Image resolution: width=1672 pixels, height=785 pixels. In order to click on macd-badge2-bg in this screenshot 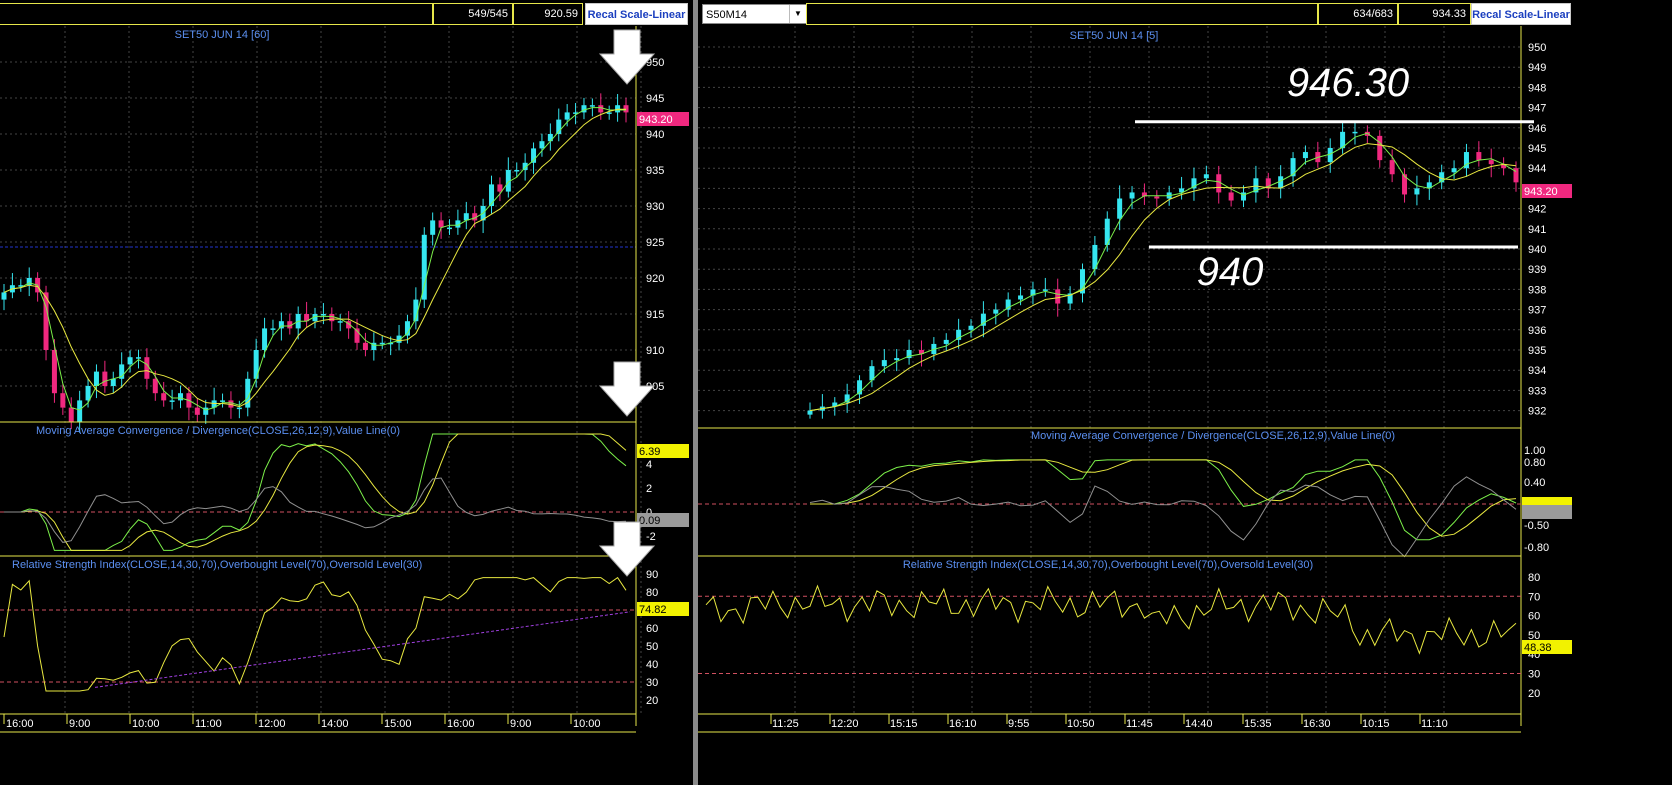, I will do `click(1547, 512)`.